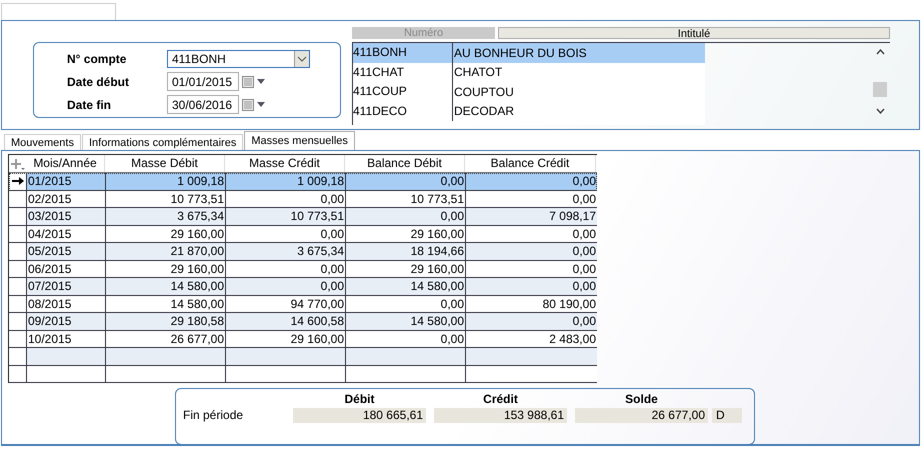 The image size is (923, 450). Describe the element at coordinates (406, 251) in the screenshot. I see `table-cell: 18 194,66` at that location.